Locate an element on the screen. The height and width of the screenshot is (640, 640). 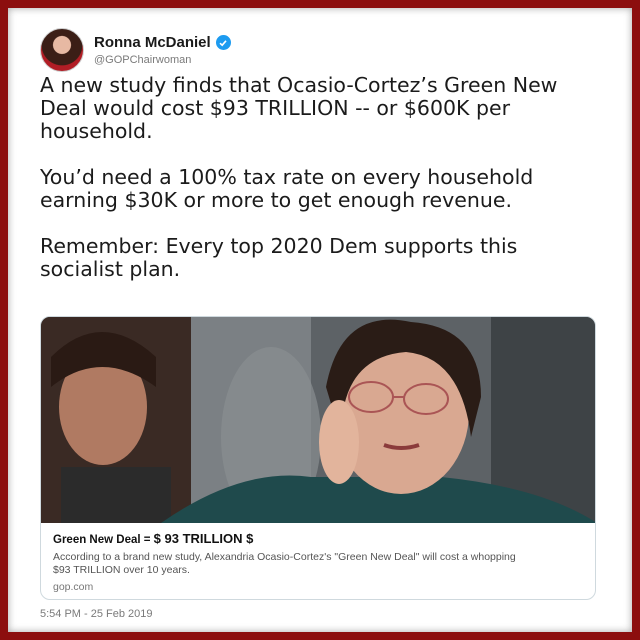
card-title-amount: $ 93 TRILLION $ is located at coordinates (203, 538).